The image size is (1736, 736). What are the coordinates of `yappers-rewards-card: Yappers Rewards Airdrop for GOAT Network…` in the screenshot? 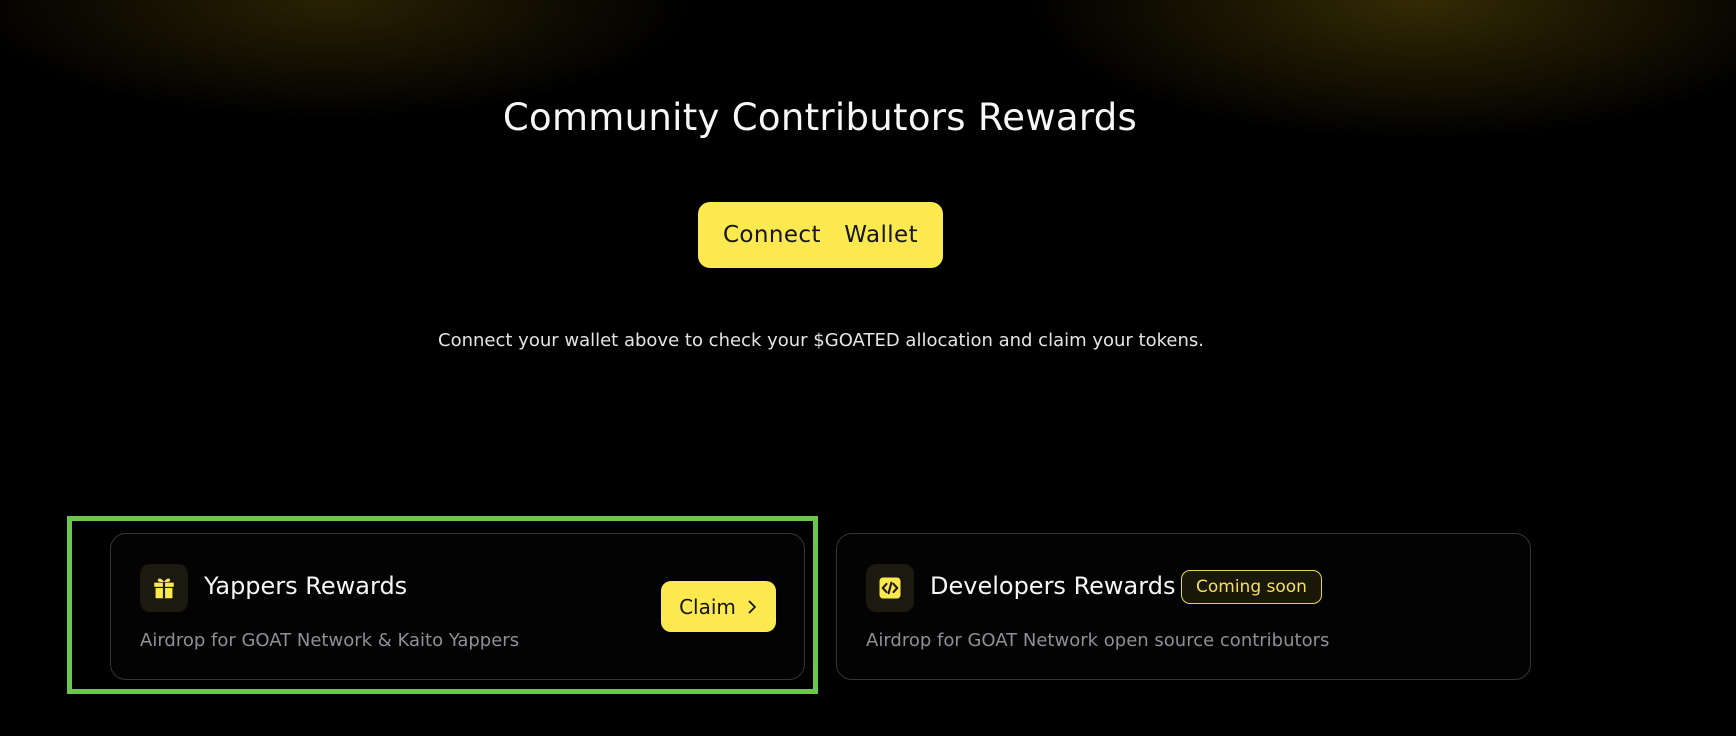 It's located at (457, 606).